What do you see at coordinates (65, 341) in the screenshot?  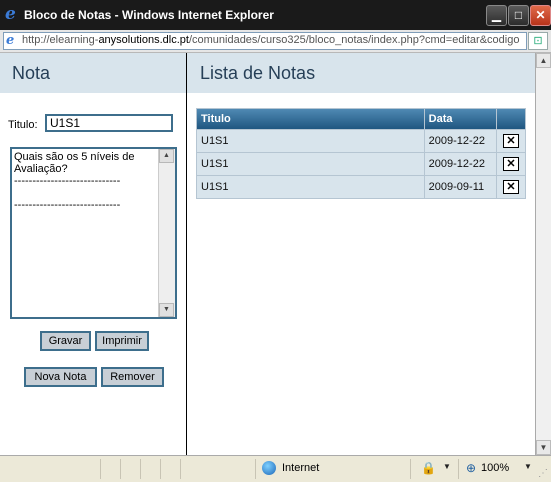 I see `save-button: Gravar` at bounding box center [65, 341].